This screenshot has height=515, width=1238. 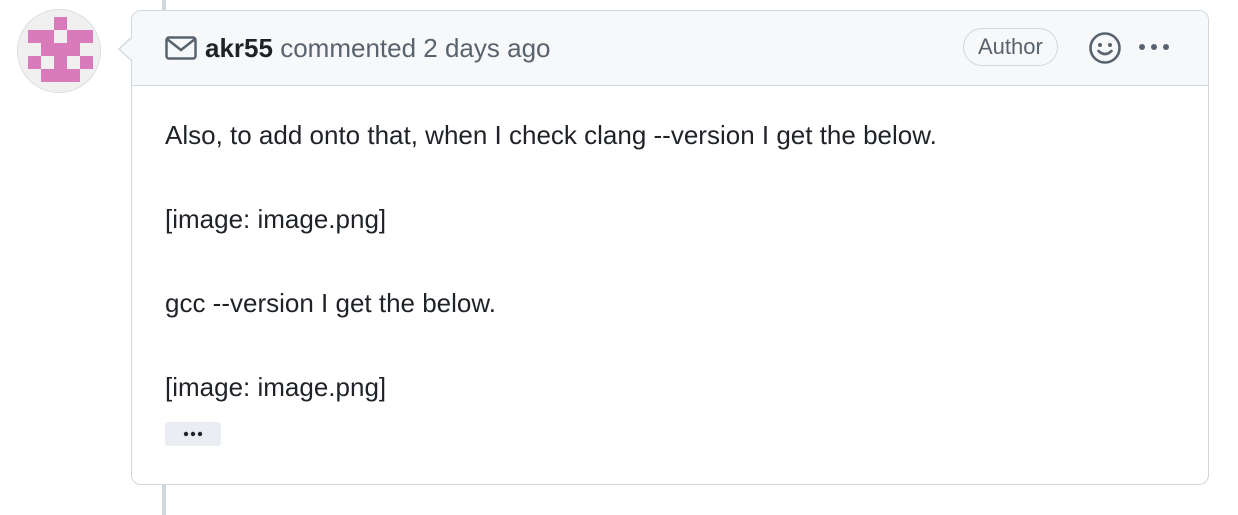 I want to click on mail-icon, so click(x=181, y=48).